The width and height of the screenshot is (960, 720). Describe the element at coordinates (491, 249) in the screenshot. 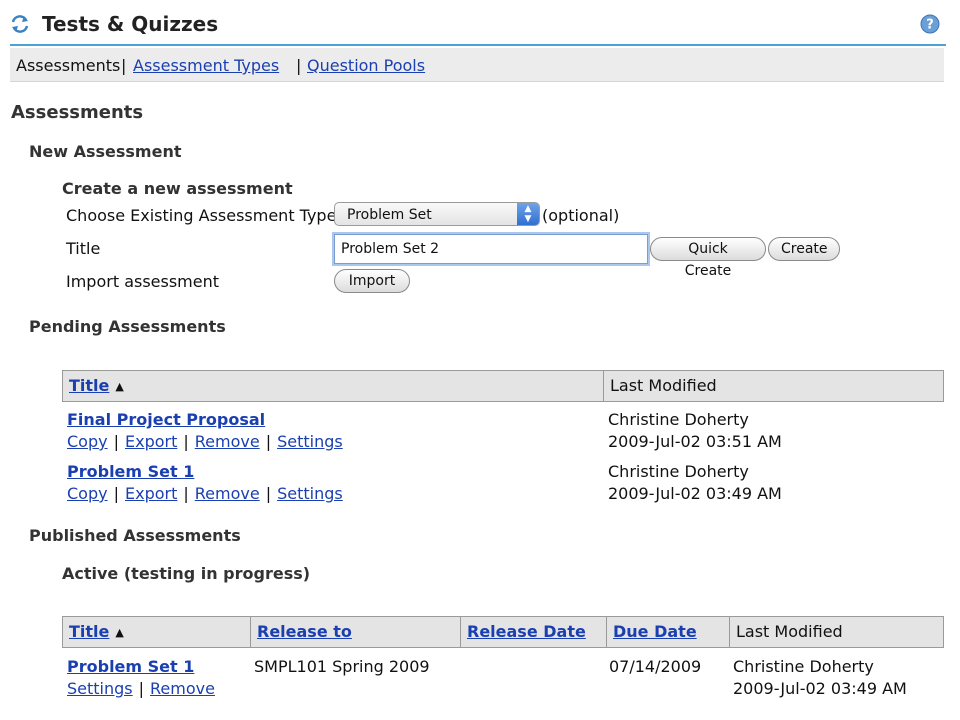

I see `title-input` at that location.